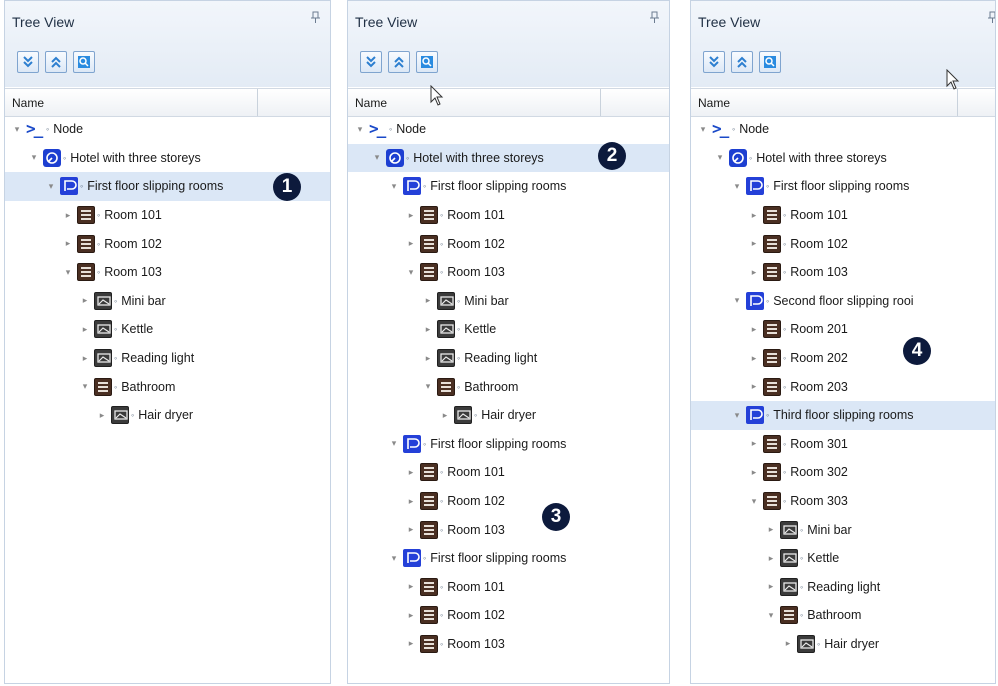 Image resolution: width=998 pixels, height=686 pixels. What do you see at coordinates (843, 415) in the screenshot?
I see `tree-node: ▾ ◦ Third floor slipping rooms` at bounding box center [843, 415].